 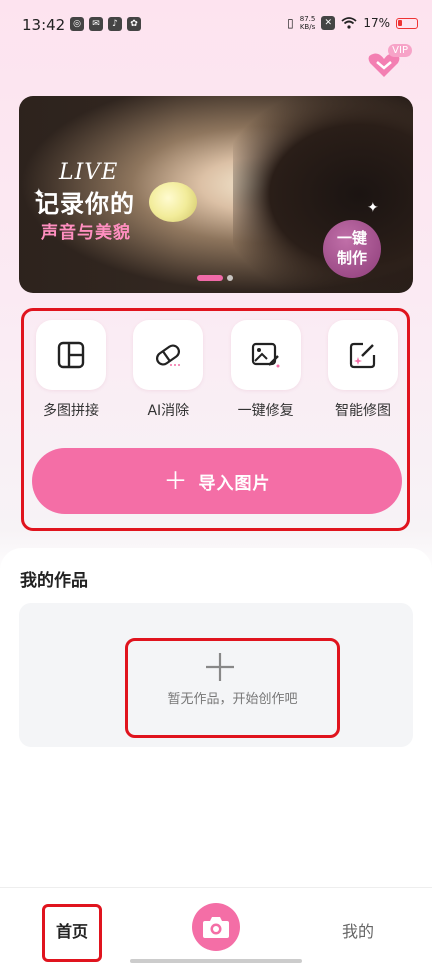 I want to click on tool-smart-edit: 智能修图, so click(x=363, y=370).